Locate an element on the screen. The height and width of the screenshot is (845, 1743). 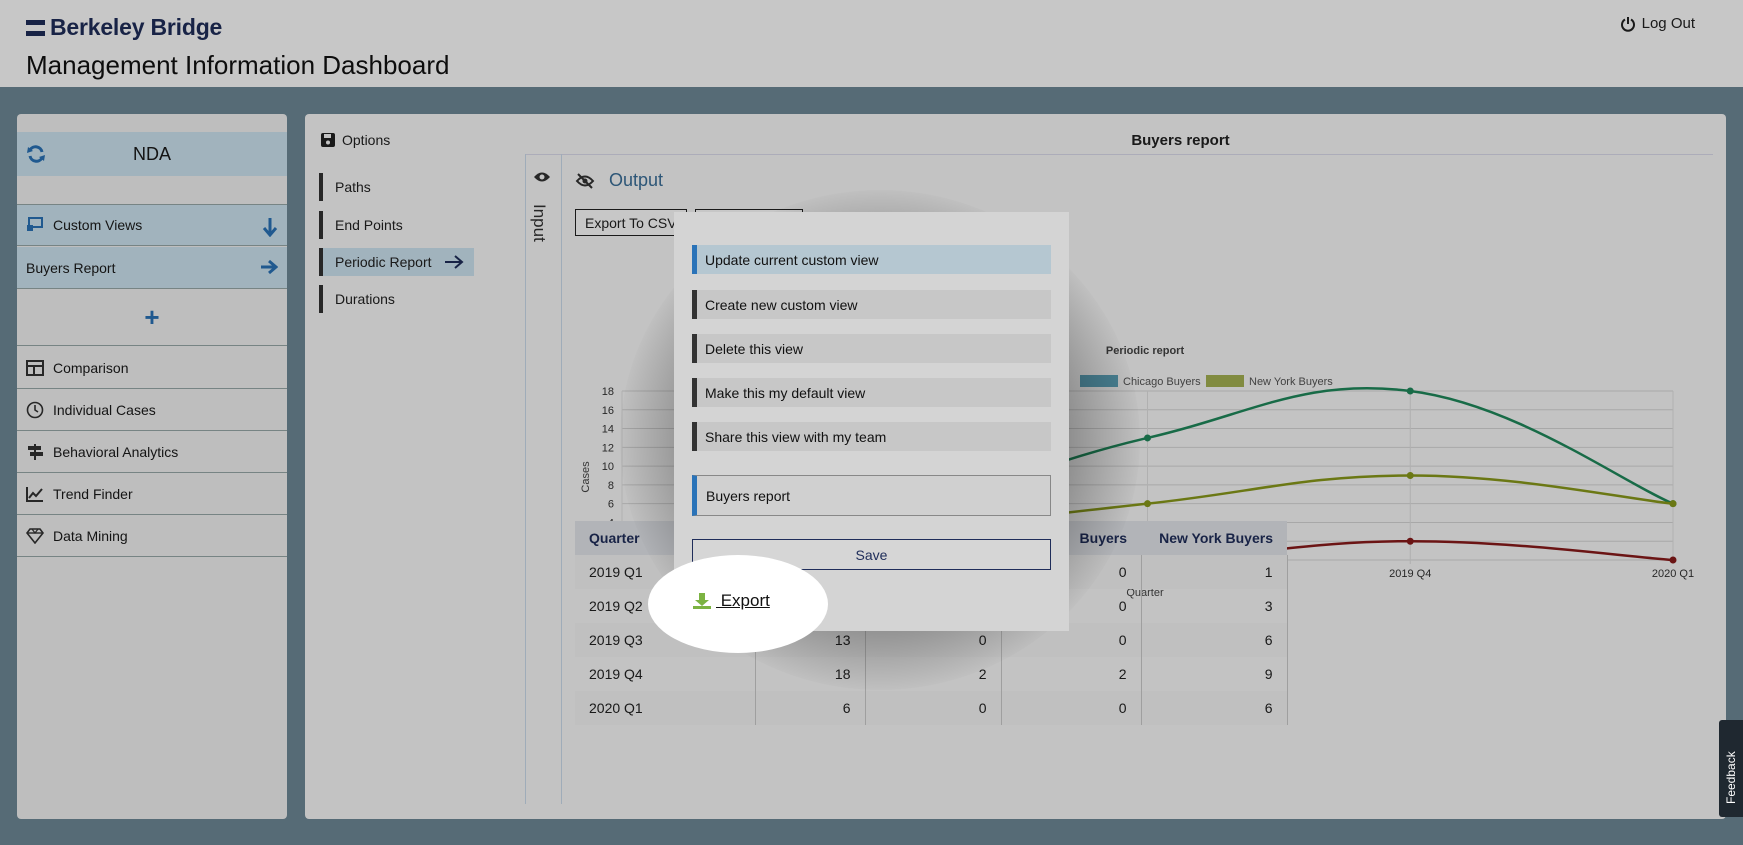
feedback-label: Feedback is located at coordinates (1731, 777).